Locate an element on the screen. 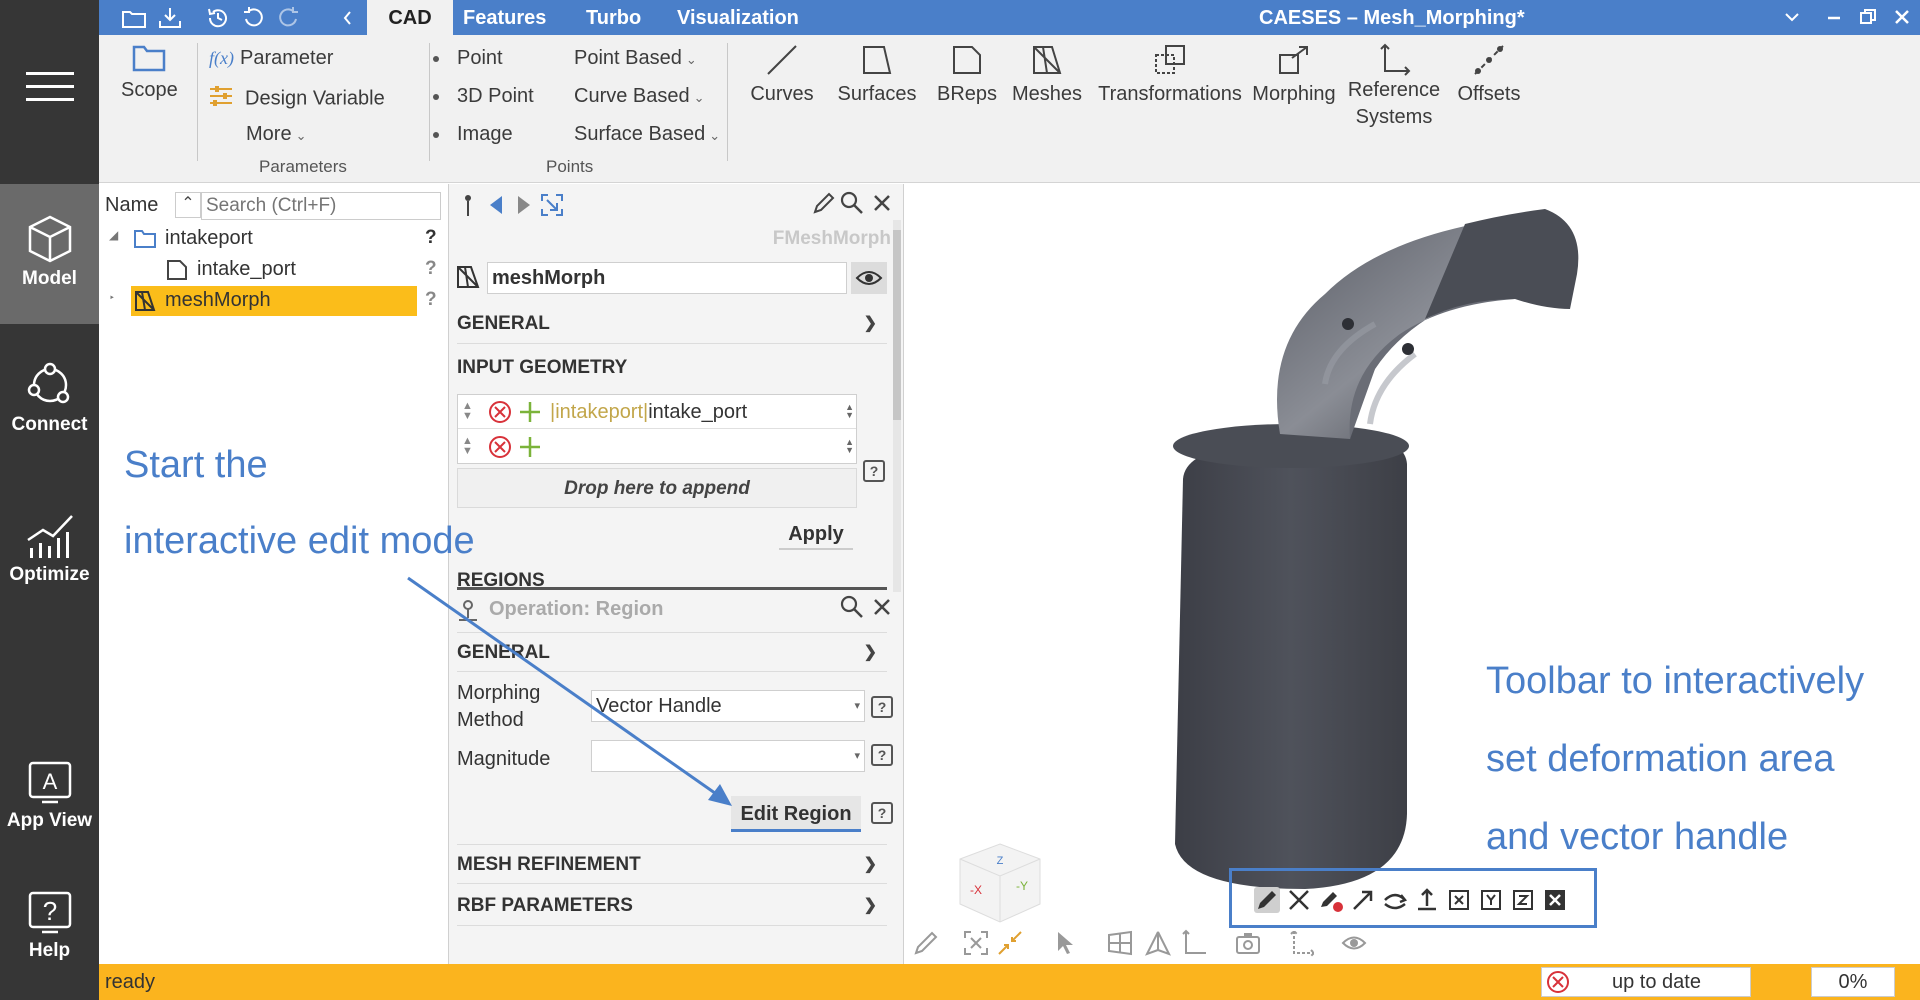 Image resolution: width=1920 pixels, height=1000 pixels. drop-target: Drop here to append is located at coordinates (657, 488).